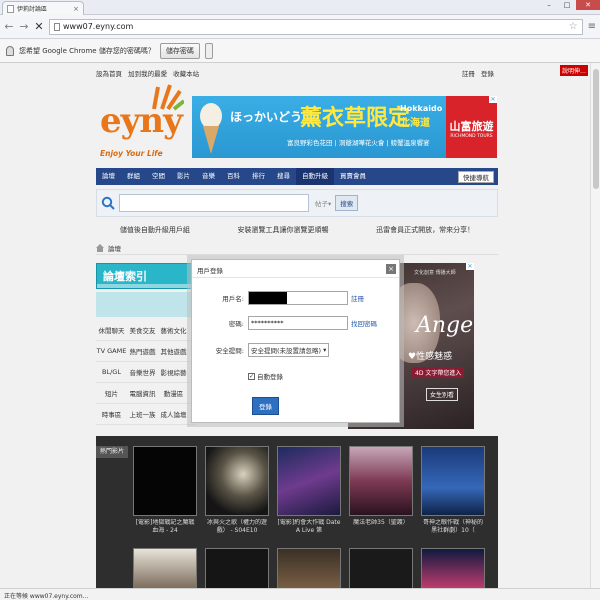 The width and height of the screenshot is (600, 600). What do you see at coordinates (179, 50) in the screenshot?
I see `save-password-button: 儲存密碼` at bounding box center [179, 50].